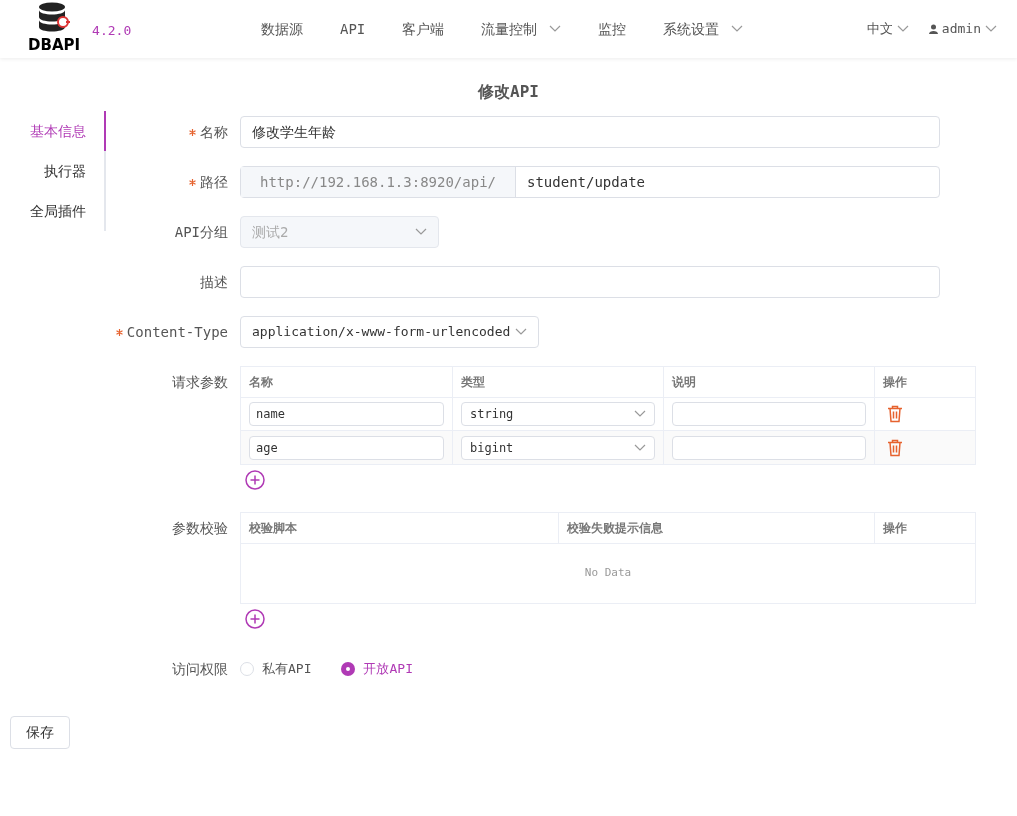 The image size is (1017, 816). Describe the element at coordinates (58, 211) in the screenshot. I see `side-tab: 全局插件` at that location.